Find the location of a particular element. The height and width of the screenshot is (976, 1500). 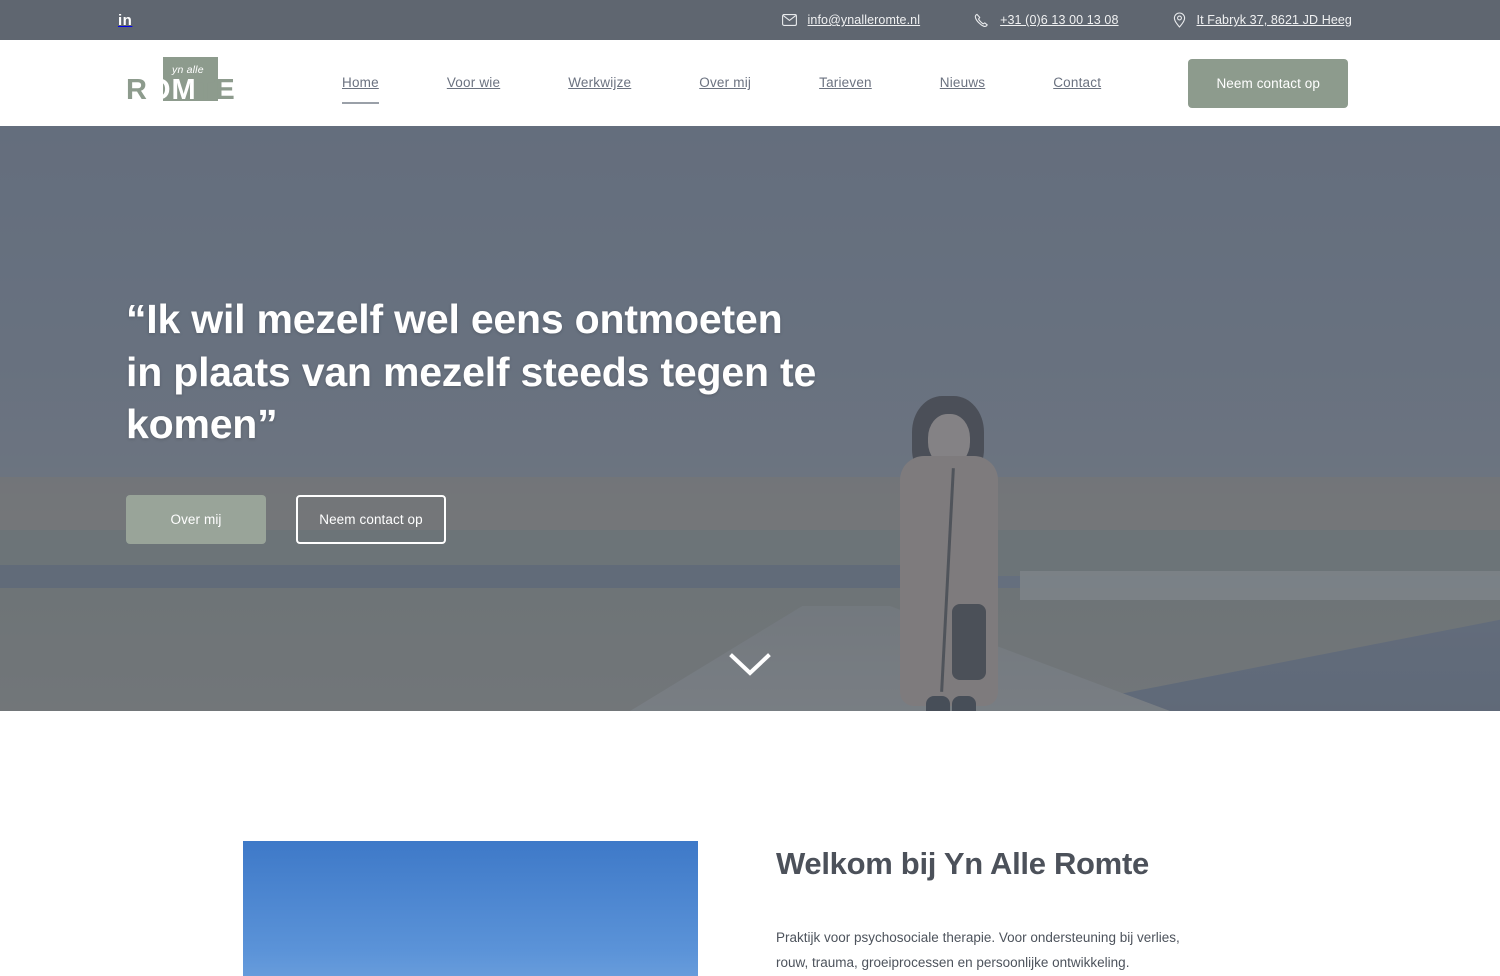

address-text: It Fabryk 37, 8621 JD Heeg is located at coordinates (1274, 20).